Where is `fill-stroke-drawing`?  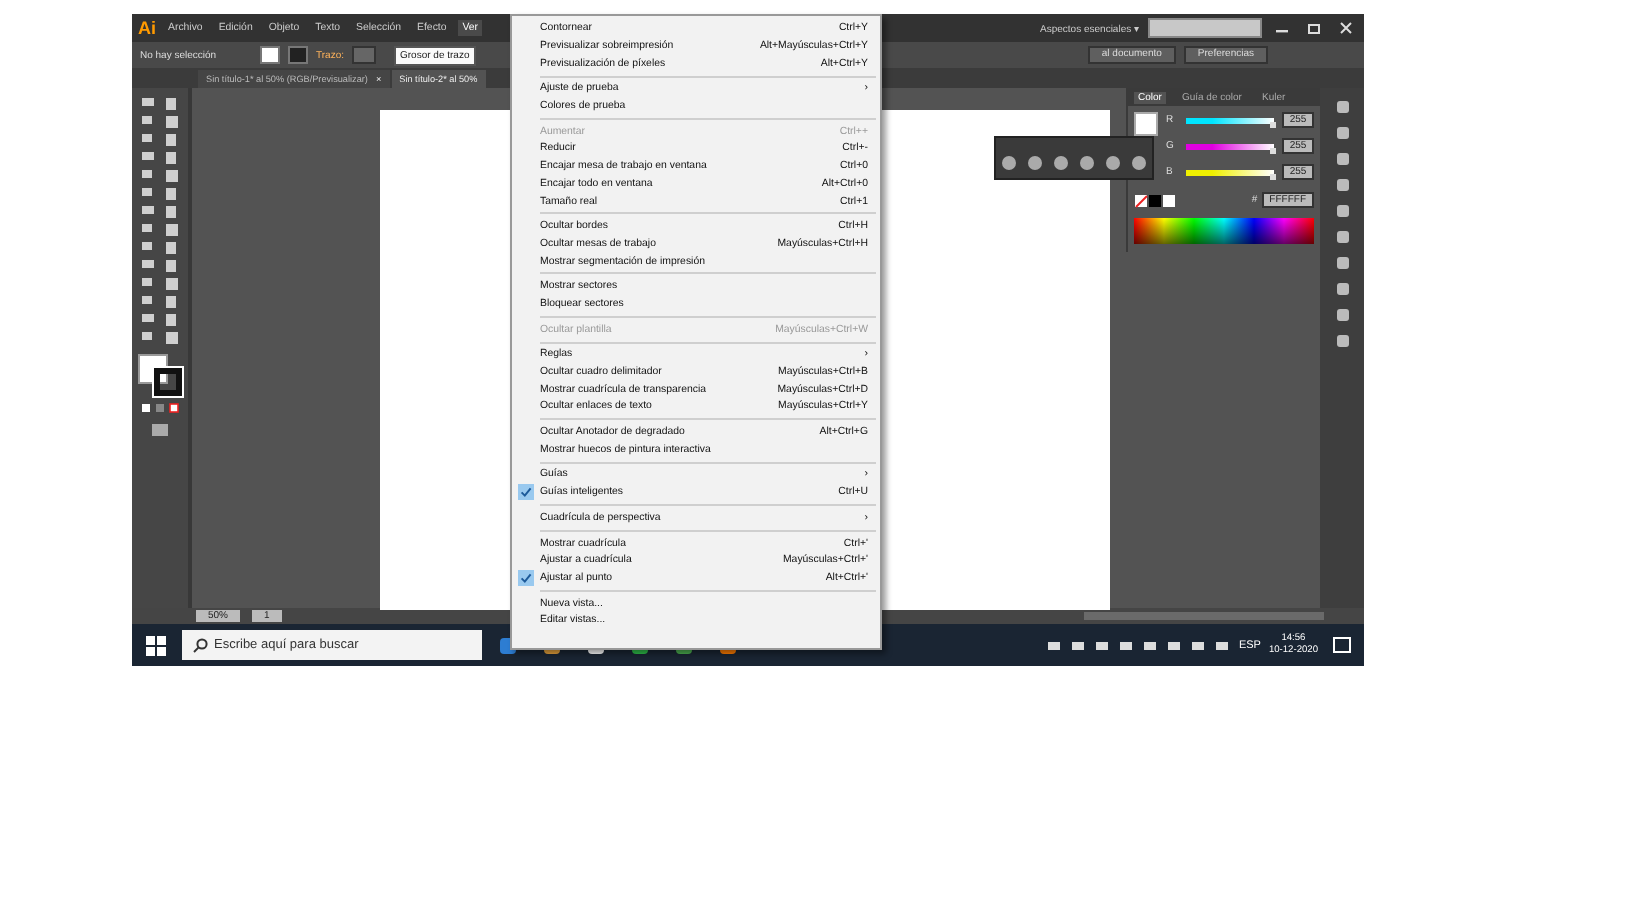 fill-stroke-drawing is located at coordinates (160, 374).